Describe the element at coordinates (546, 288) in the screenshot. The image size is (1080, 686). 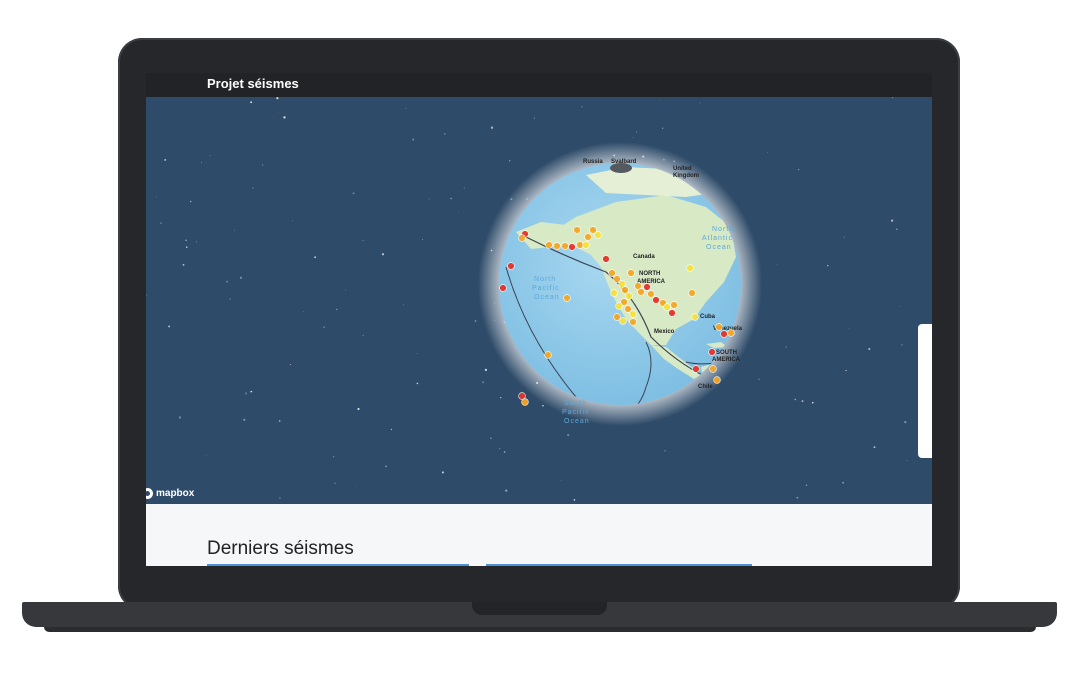
I see `label-north-pacific-2: Pacific` at that location.